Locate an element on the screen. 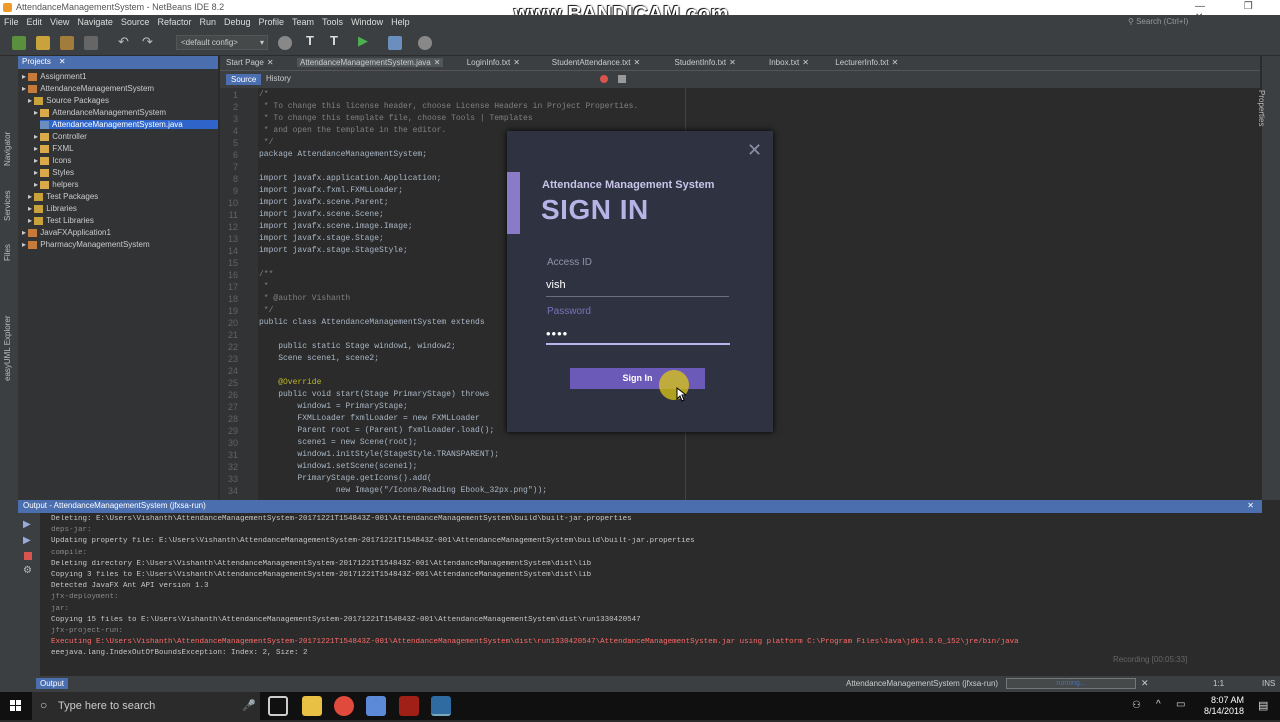 The height and width of the screenshot is (722, 1280). clean-build-icon: T is located at coordinates (337, 40).